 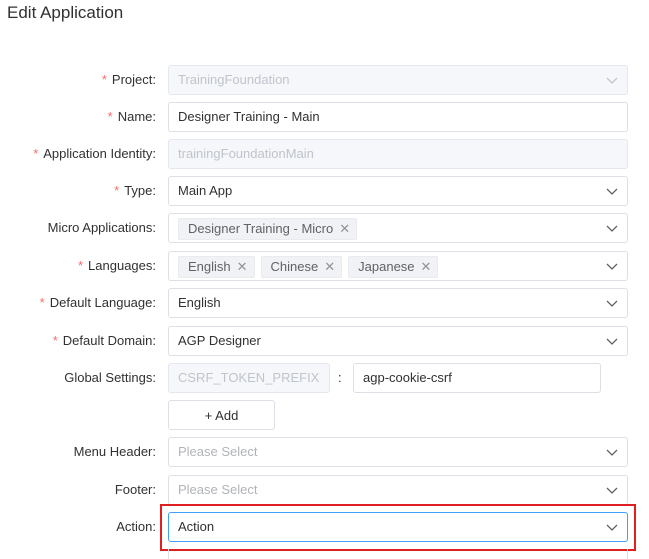 What do you see at coordinates (398, 191) in the screenshot?
I see `type-select: Main App` at bounding box center [398, 191].